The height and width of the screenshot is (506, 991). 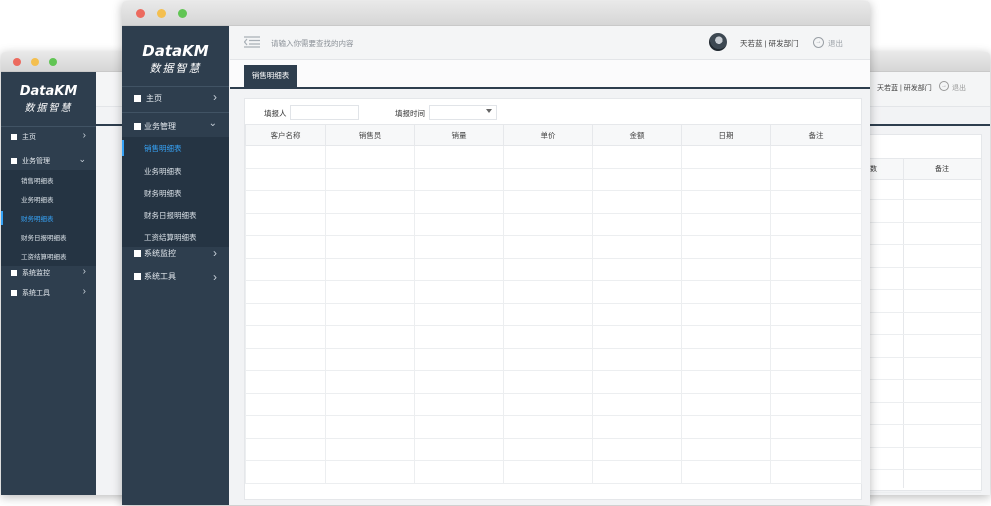 I want to click on back-table-panel: 数 备注, so click(x=922, y=313).